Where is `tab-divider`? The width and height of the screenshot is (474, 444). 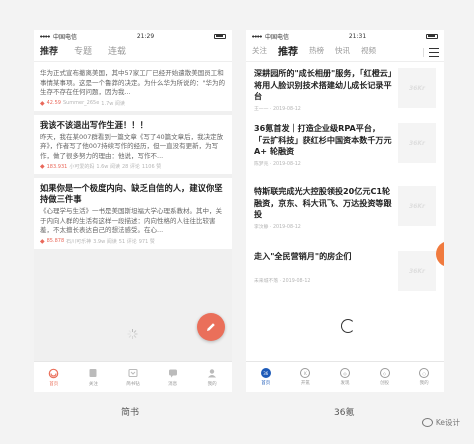
tab-divider is located at coordinates (423, 52).